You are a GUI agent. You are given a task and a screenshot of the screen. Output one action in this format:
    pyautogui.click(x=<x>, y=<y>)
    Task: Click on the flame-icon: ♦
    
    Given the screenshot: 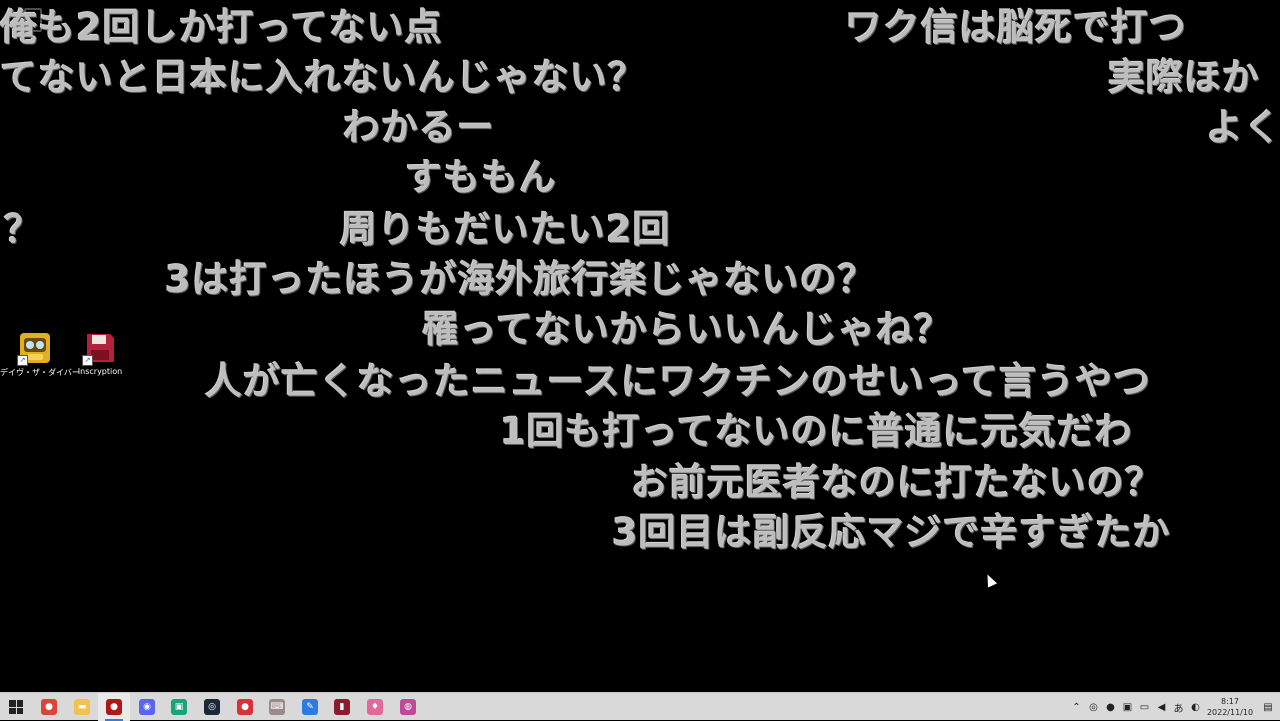 What is the action you would take?
    pyautogui.click(x=375, y=707)
    